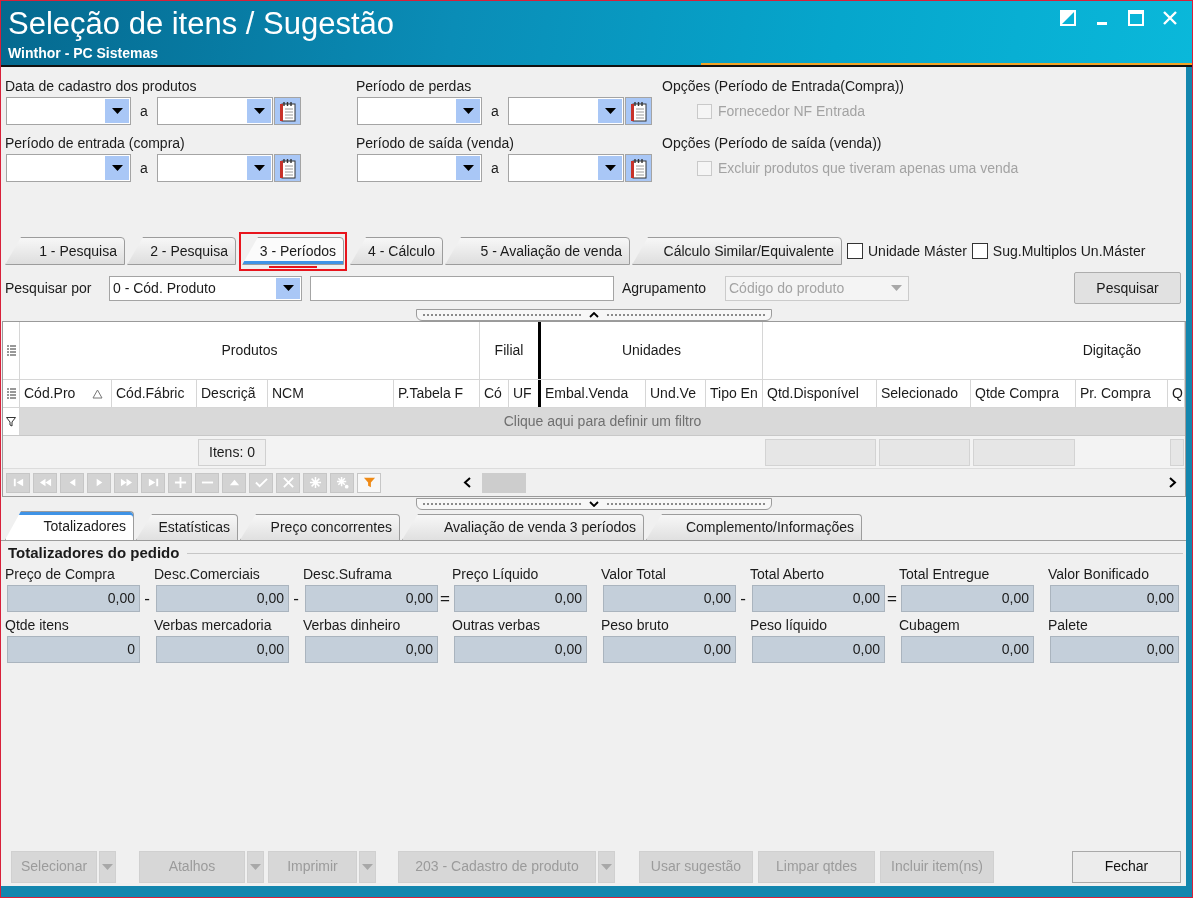 The image size is (1193, 898). I want to click on summary-cell, so click(1177, 452).